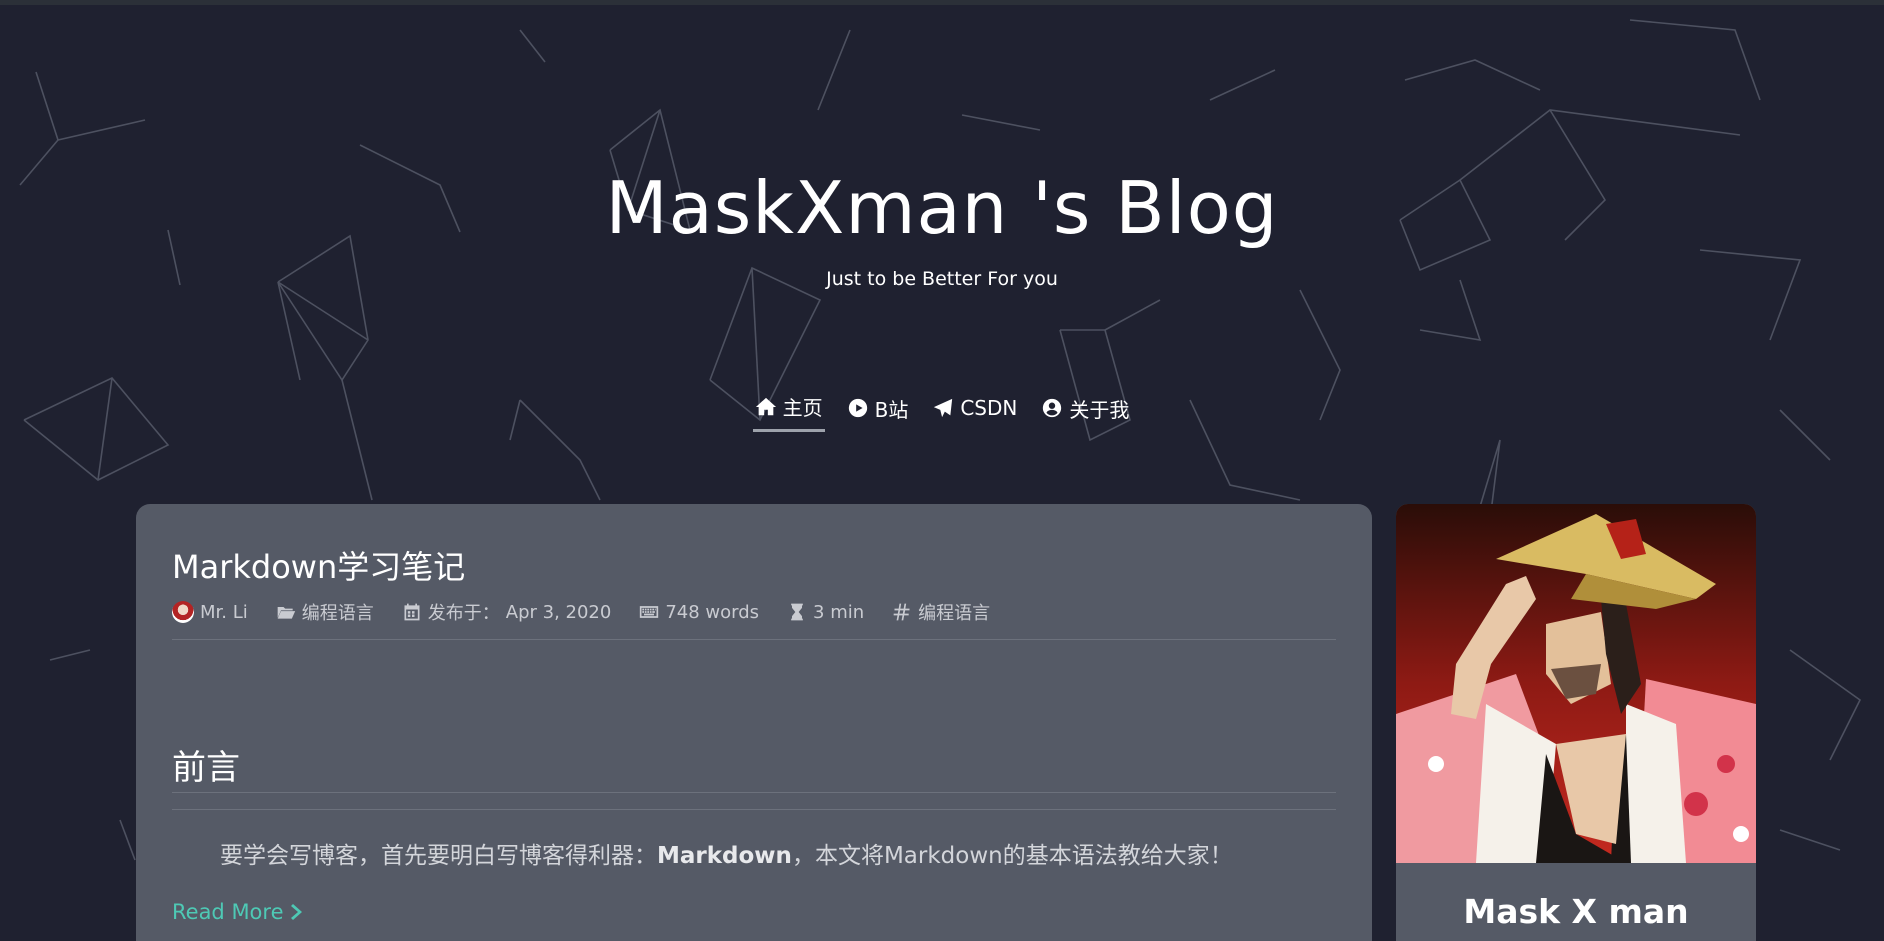  I want to click on nav-item-about: 关于我, so click(1085, 410).